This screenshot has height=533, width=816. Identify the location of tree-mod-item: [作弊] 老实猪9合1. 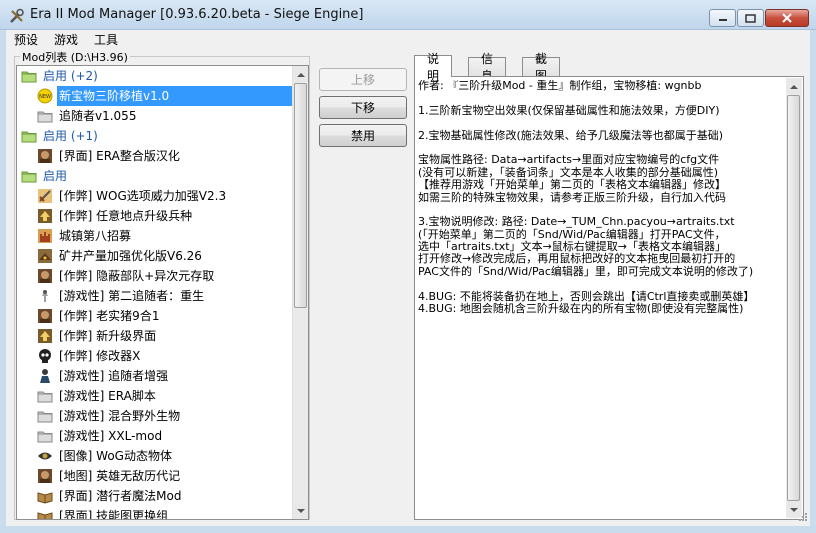
(156, 316).